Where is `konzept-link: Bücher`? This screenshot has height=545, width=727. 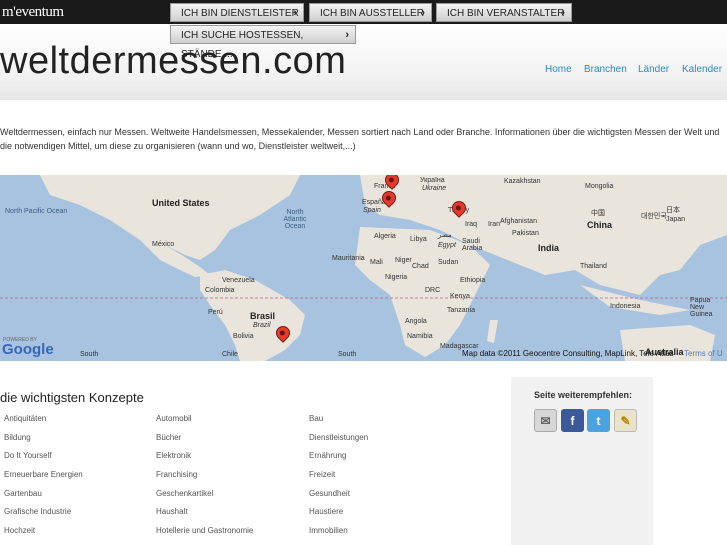
konzept-link: Bücher is located at coordinates (168, 437).